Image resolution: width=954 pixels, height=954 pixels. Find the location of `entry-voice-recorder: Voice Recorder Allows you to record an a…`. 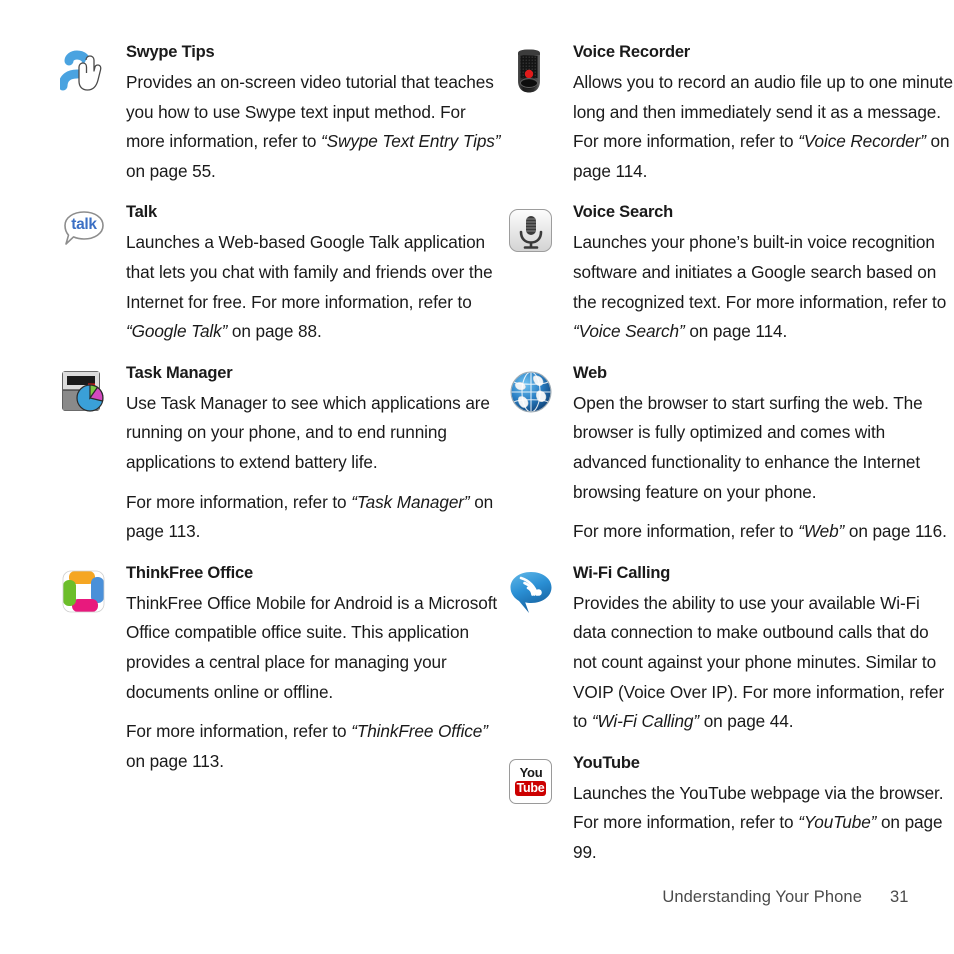

entry-voice-recorder: Voice Recorder Allows you to record an a… is located at coordinates (730, 114).